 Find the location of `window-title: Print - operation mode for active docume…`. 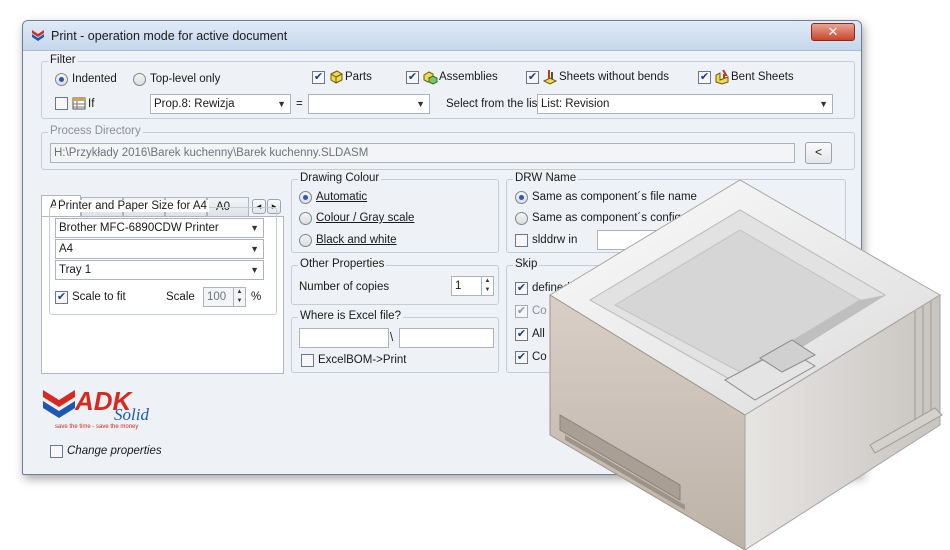

window-title: Print - operation mode for active docume… is located at coordinates (169, 36).